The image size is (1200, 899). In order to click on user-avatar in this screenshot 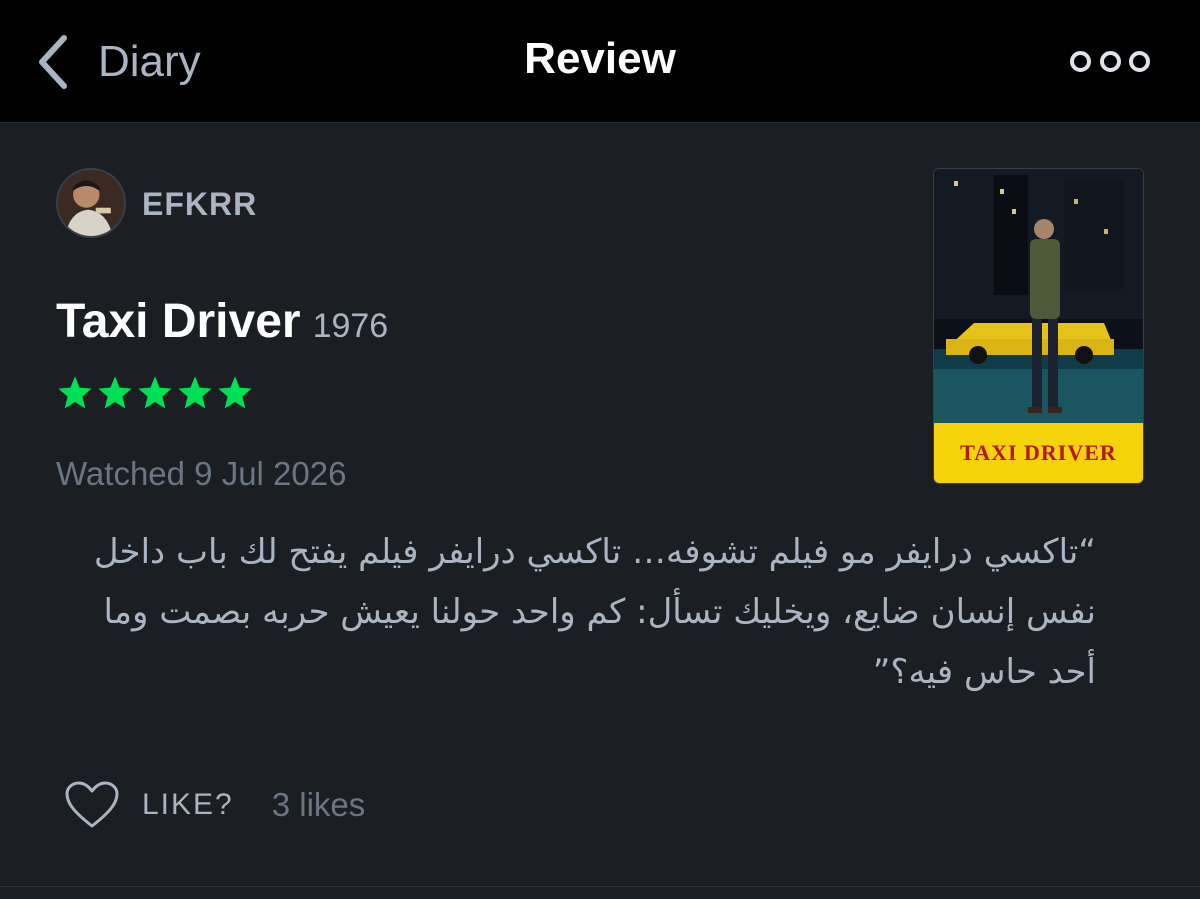, I will do `click(91, 203)`.